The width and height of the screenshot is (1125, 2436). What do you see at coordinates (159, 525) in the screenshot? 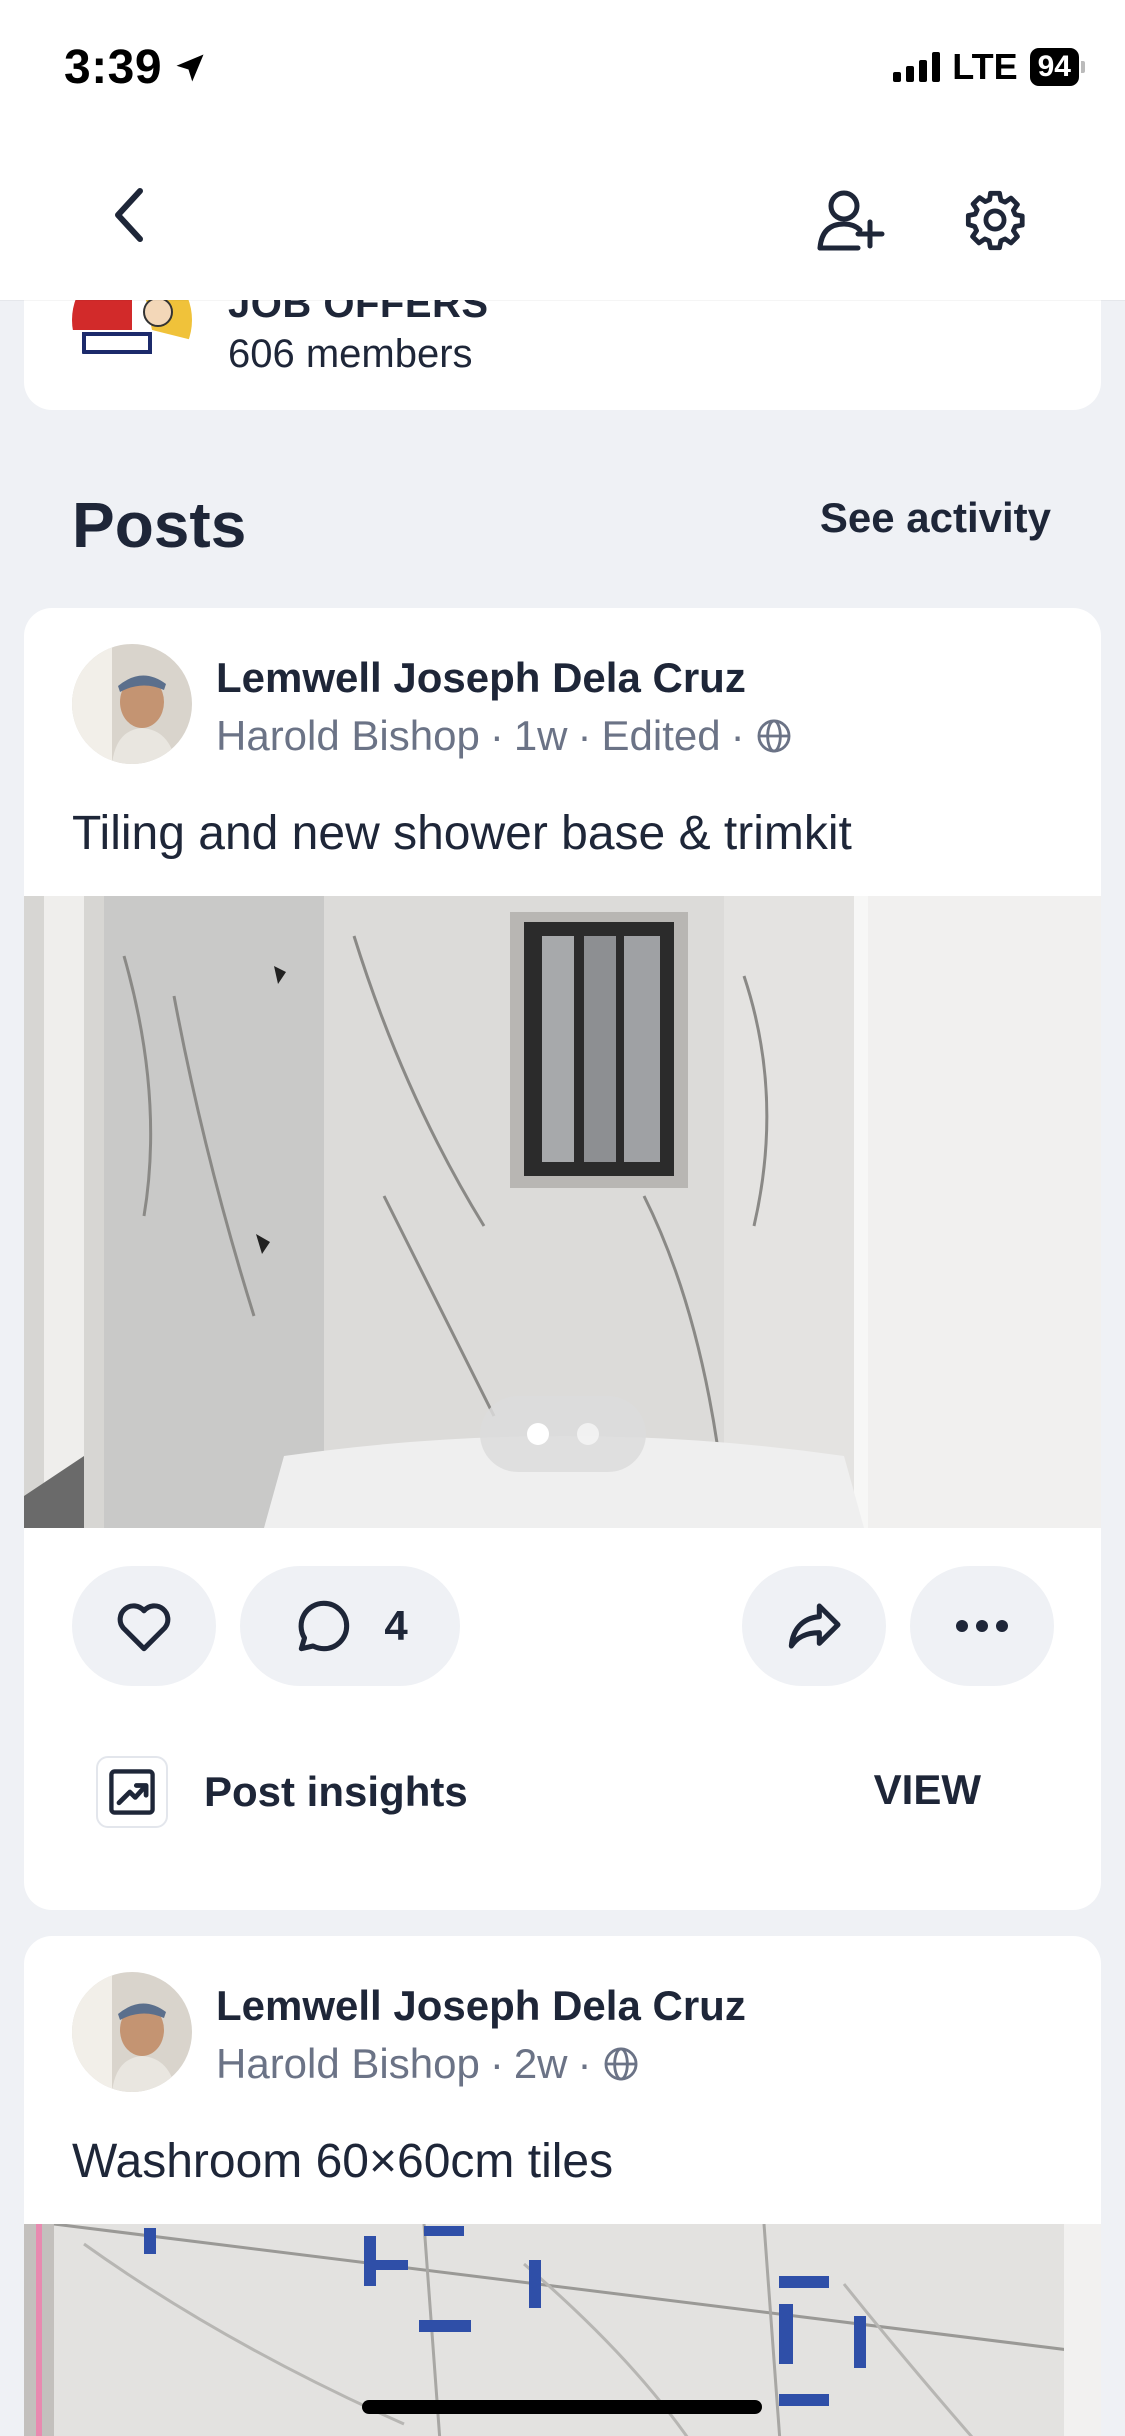
I see `posts-heading: Posts` at bounding box center [159, 525].